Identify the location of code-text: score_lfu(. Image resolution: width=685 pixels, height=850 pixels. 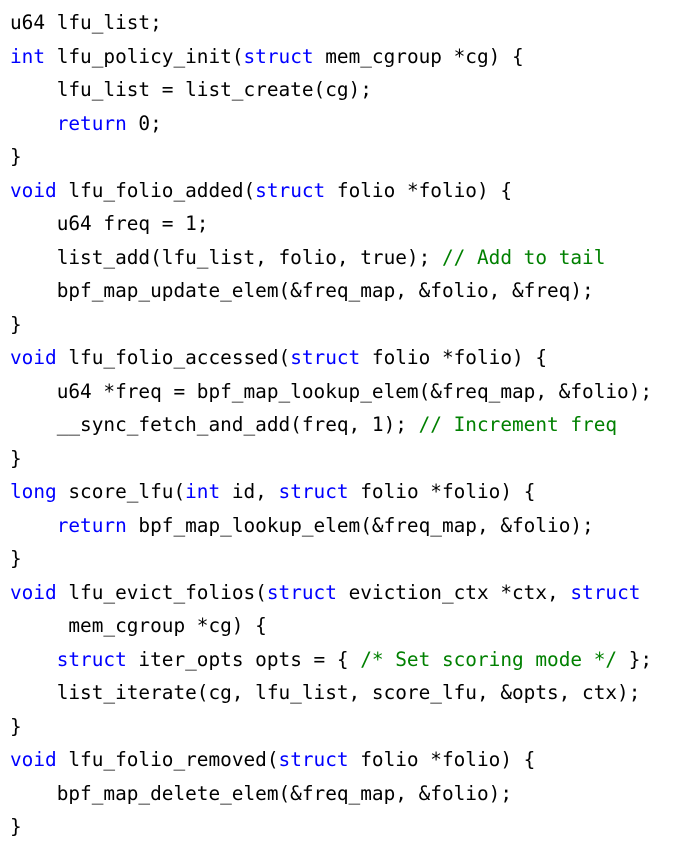
(121, 491).